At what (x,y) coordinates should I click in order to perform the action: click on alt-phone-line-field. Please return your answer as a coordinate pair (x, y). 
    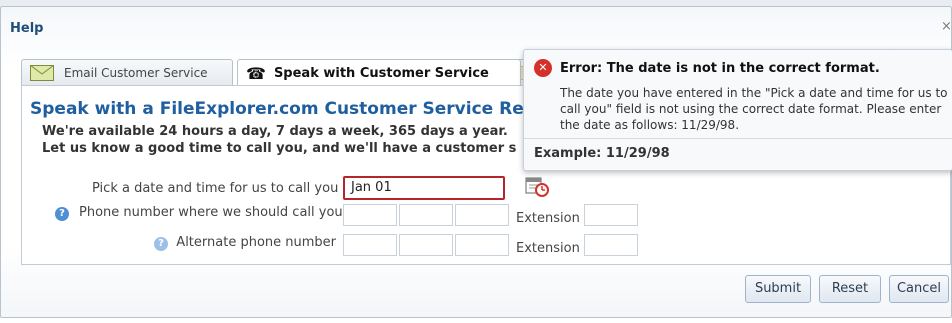
    Looking at the image, I should click on (482, 245).